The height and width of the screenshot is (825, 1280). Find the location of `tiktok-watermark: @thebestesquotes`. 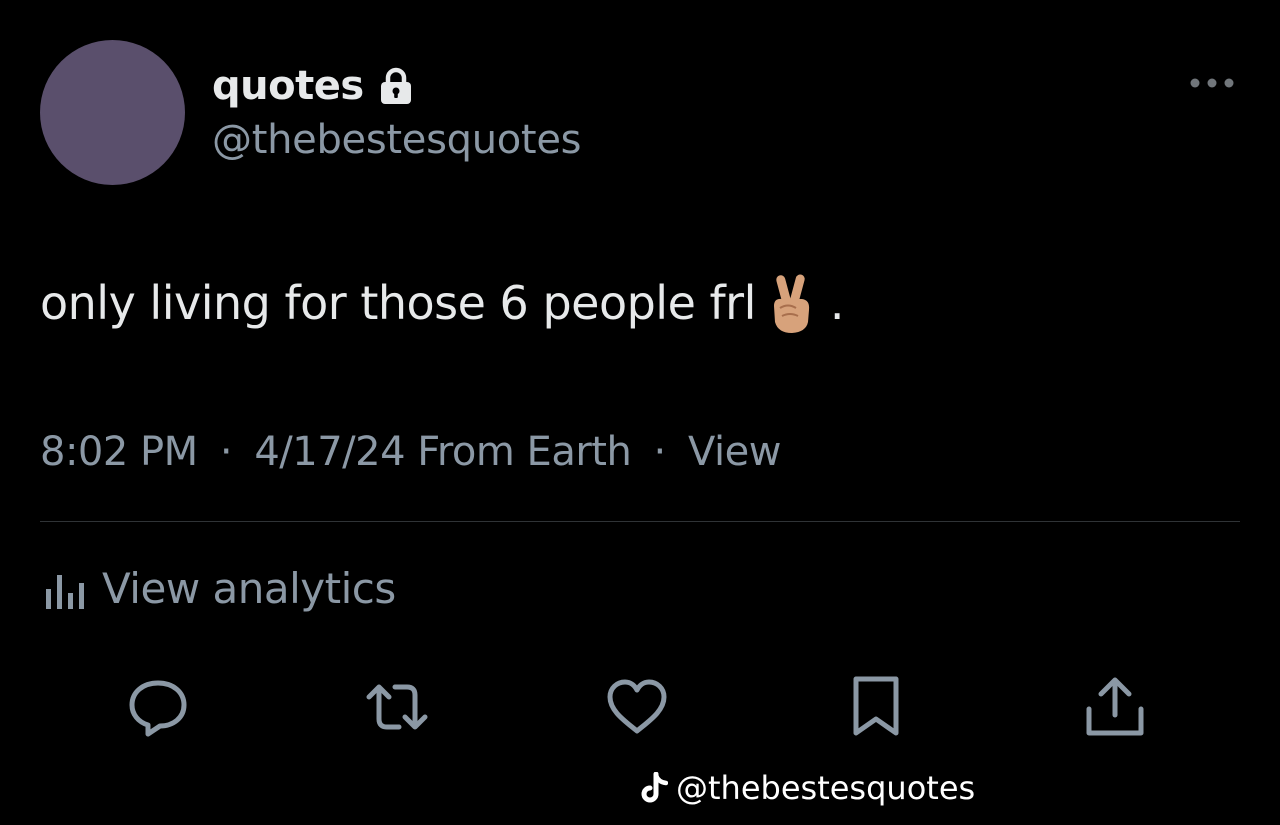

tiktok-watermark: @thebestesquotes is located at coordinates (807, 788).